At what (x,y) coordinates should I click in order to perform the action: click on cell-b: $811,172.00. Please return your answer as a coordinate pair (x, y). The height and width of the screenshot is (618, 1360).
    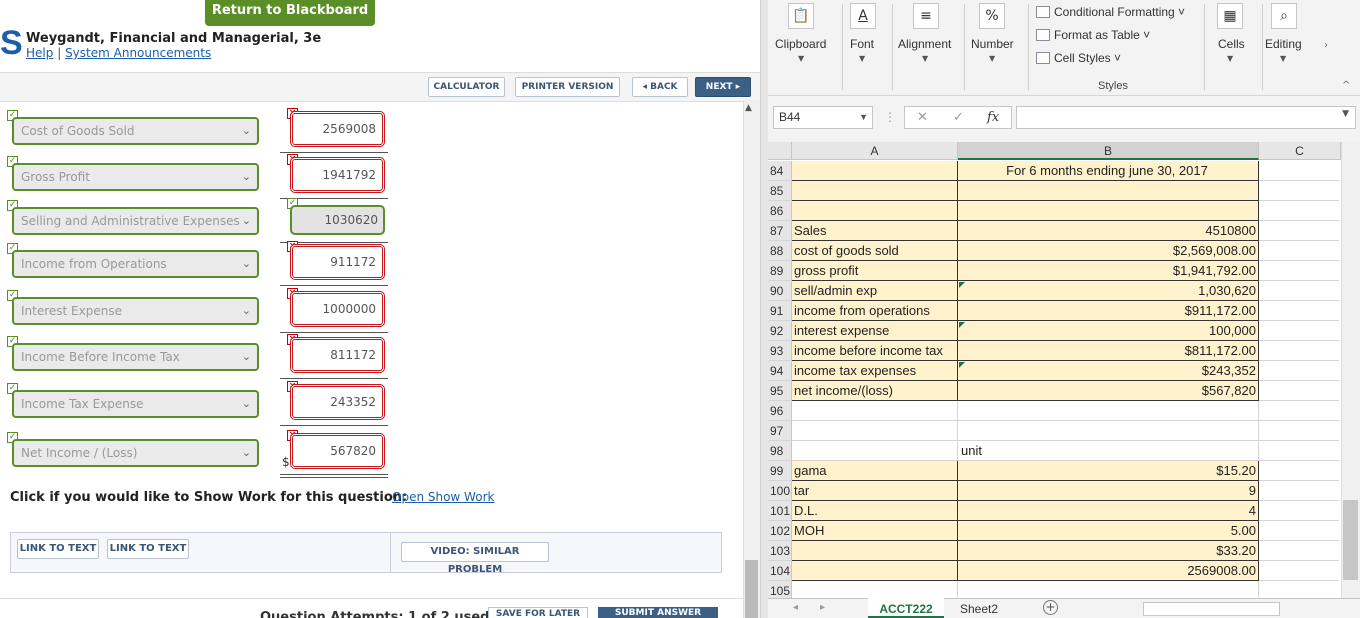
    Looking at the image, I should click on (1108, 351).